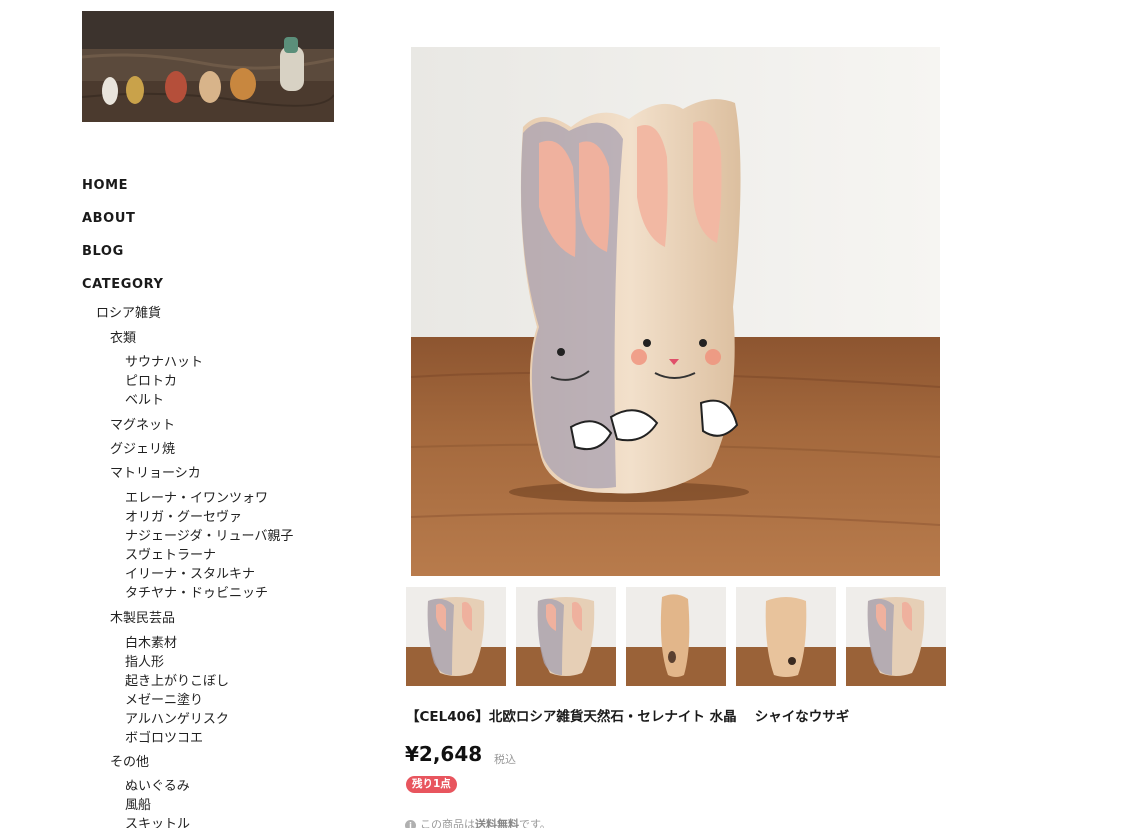 The height and width of the screenshot is (828, 1137). I want to click on category-item: マグネット, so click(142, 426).